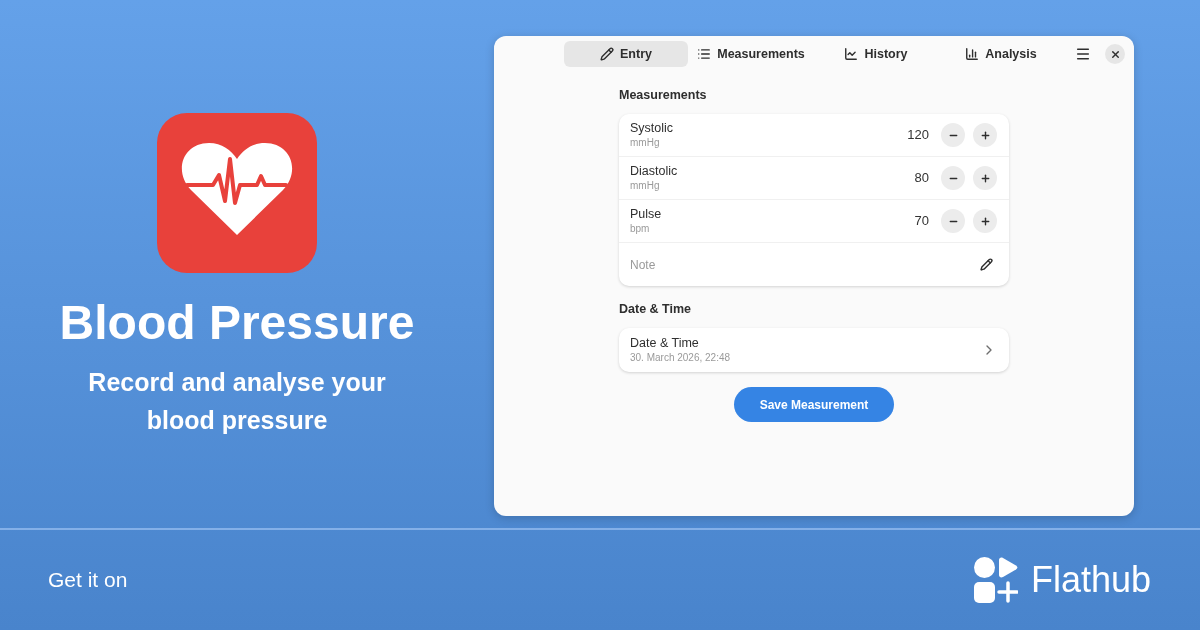 The width and height of the screenshot is (1200, 630). Describe the element at coordinates (237, 401) in the screenshot. I see `app-subtitle: Record and analyse your blood pressure` at that location.